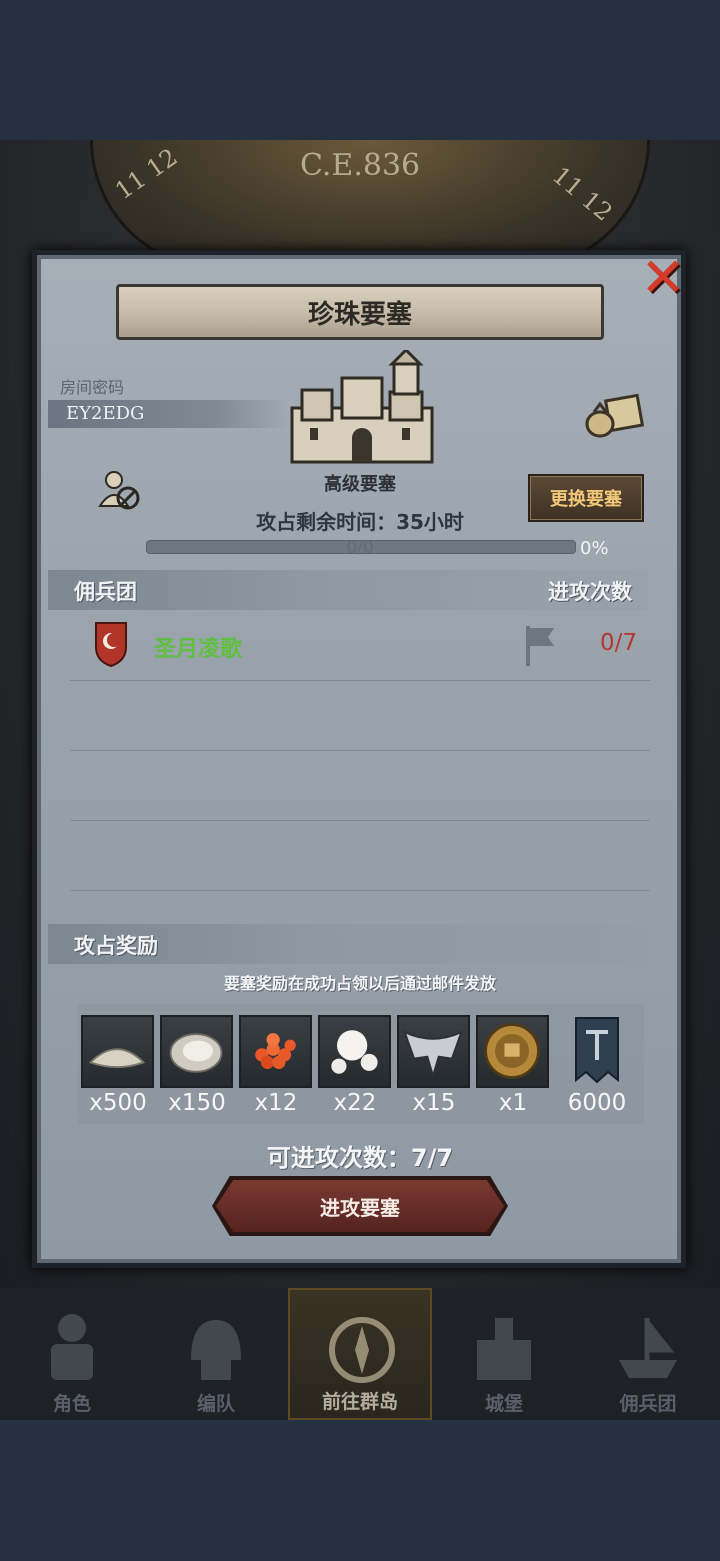  What do you see at coordinates (360, 1206) in the screenshot?
I see `attack-fortress-button: 进攻要塞` at bounding box center [360, 1206].